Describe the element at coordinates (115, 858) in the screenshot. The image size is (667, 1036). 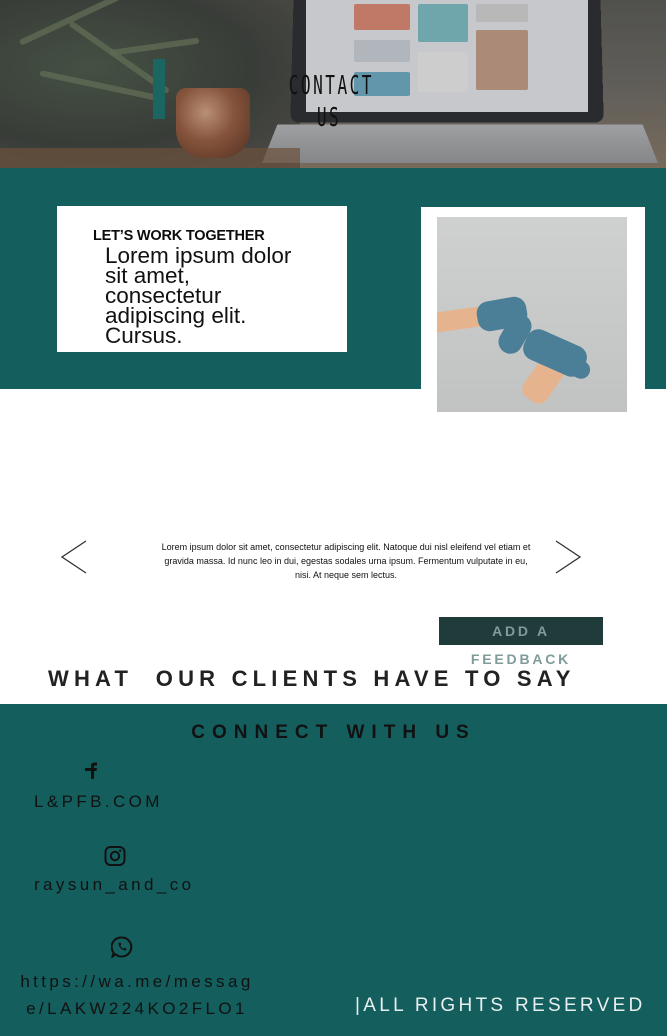
I see `instagram-icon` at that location.